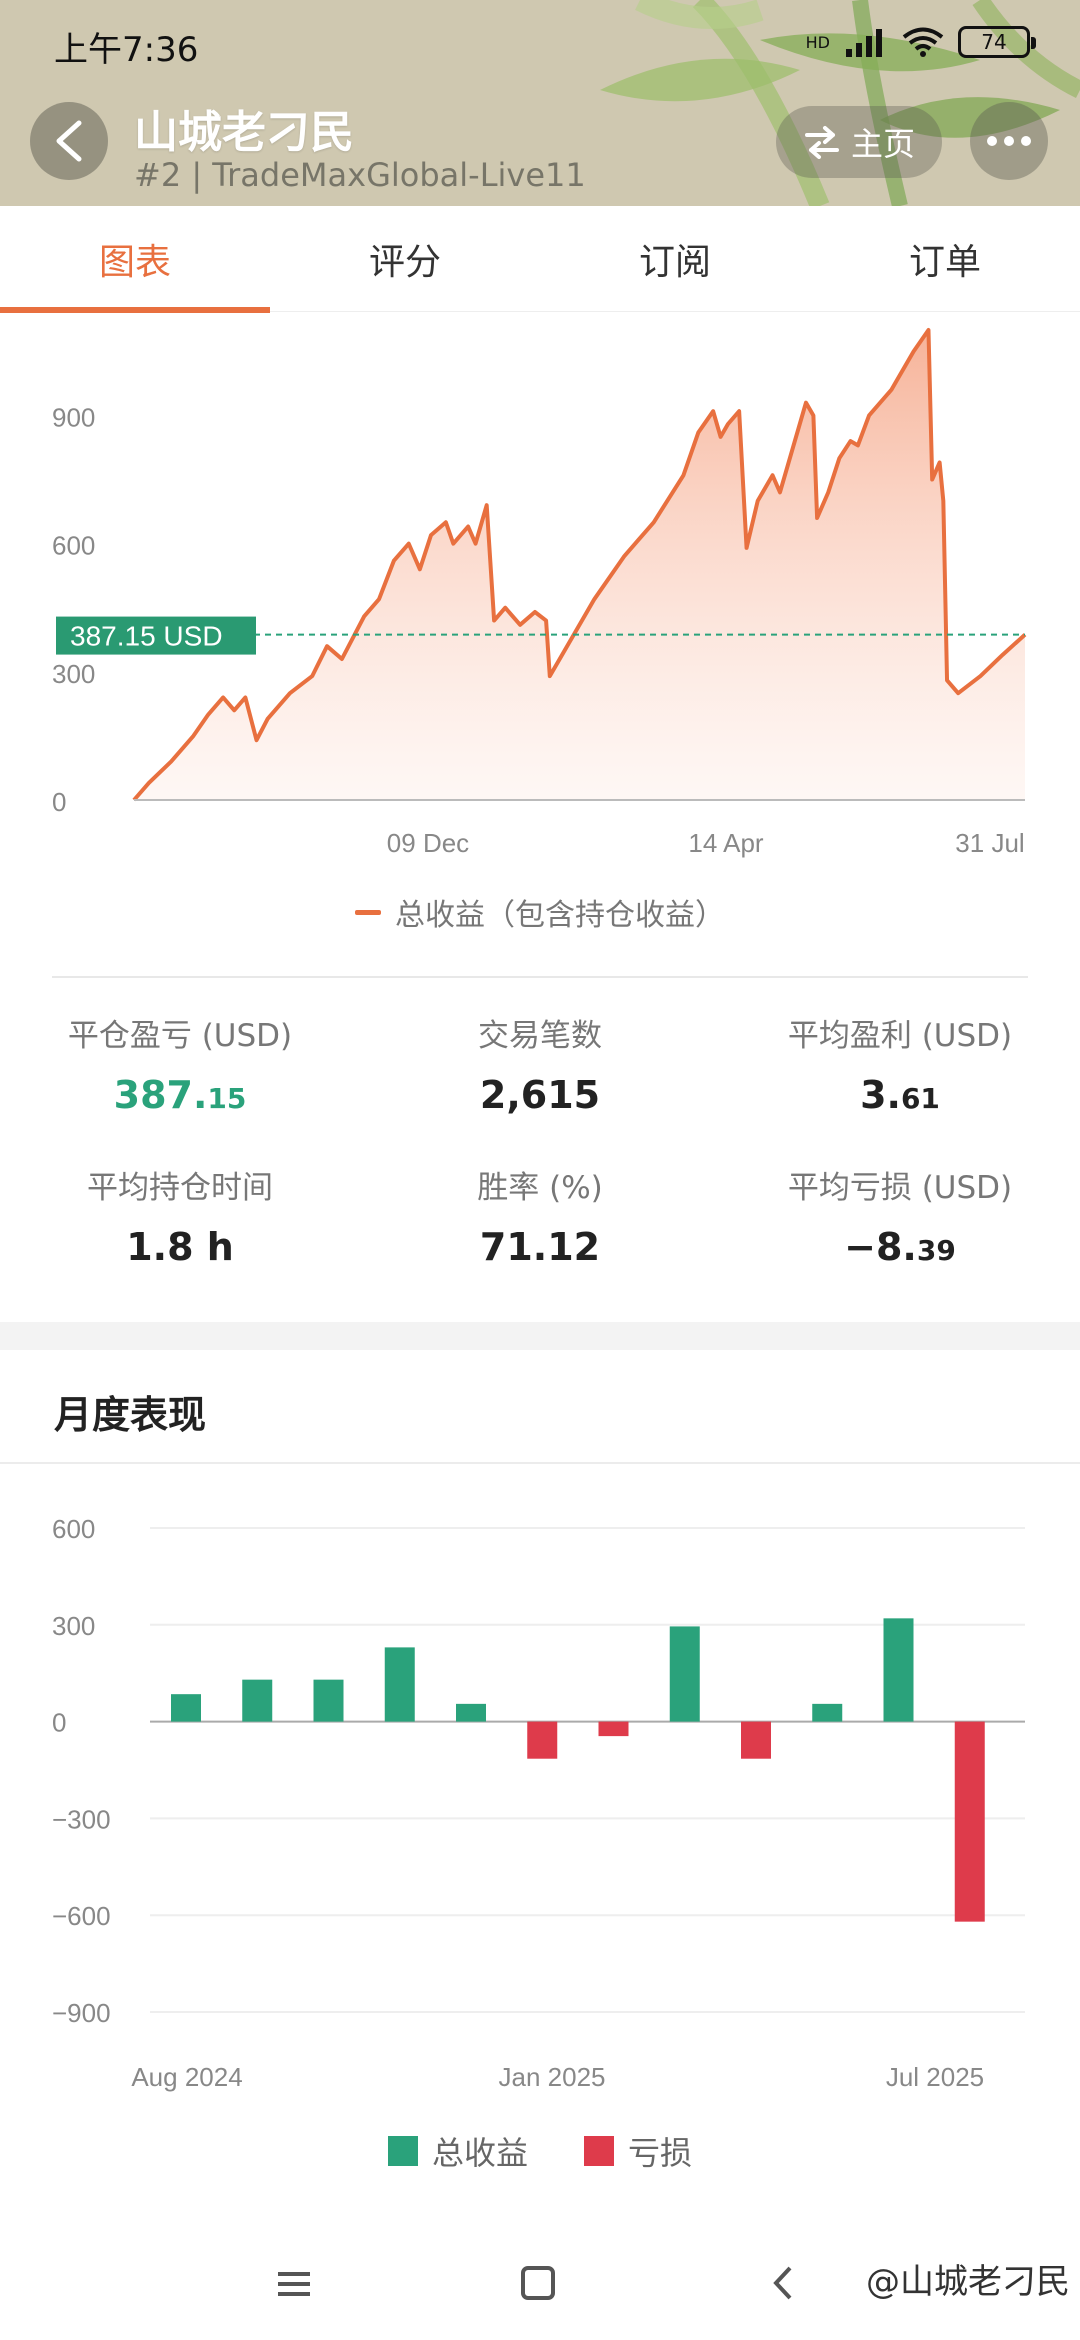 The height and width of the screenshot is (2340, 1080). I want to click on stat-value: −8.39, so click(900, 1247).